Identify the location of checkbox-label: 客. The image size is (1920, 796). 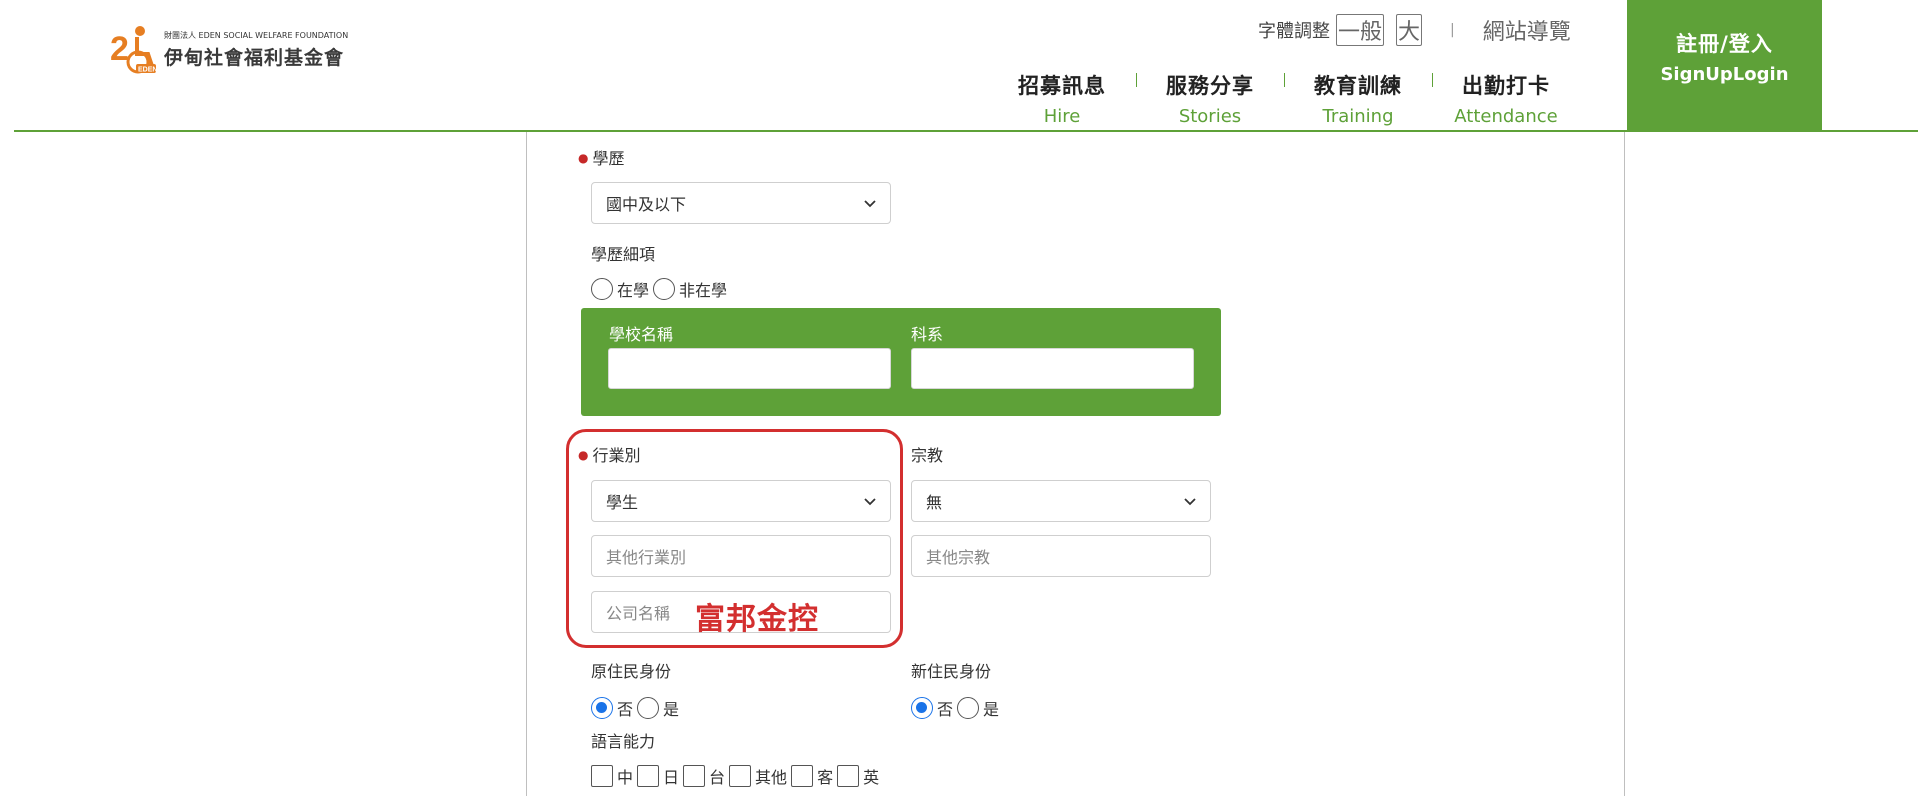
(825, 777).